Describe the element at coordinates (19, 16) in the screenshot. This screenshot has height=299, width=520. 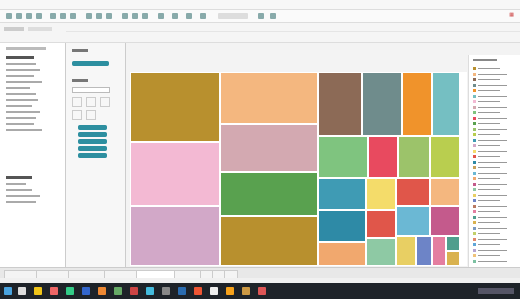
I see `redo-icon` at that location.